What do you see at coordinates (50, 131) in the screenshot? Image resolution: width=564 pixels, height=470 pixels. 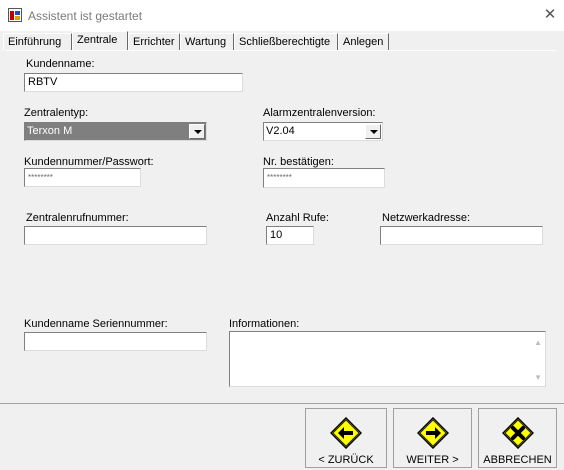 I see `zentralentyp-value: Terxon M` at bounding box center [50, 131].